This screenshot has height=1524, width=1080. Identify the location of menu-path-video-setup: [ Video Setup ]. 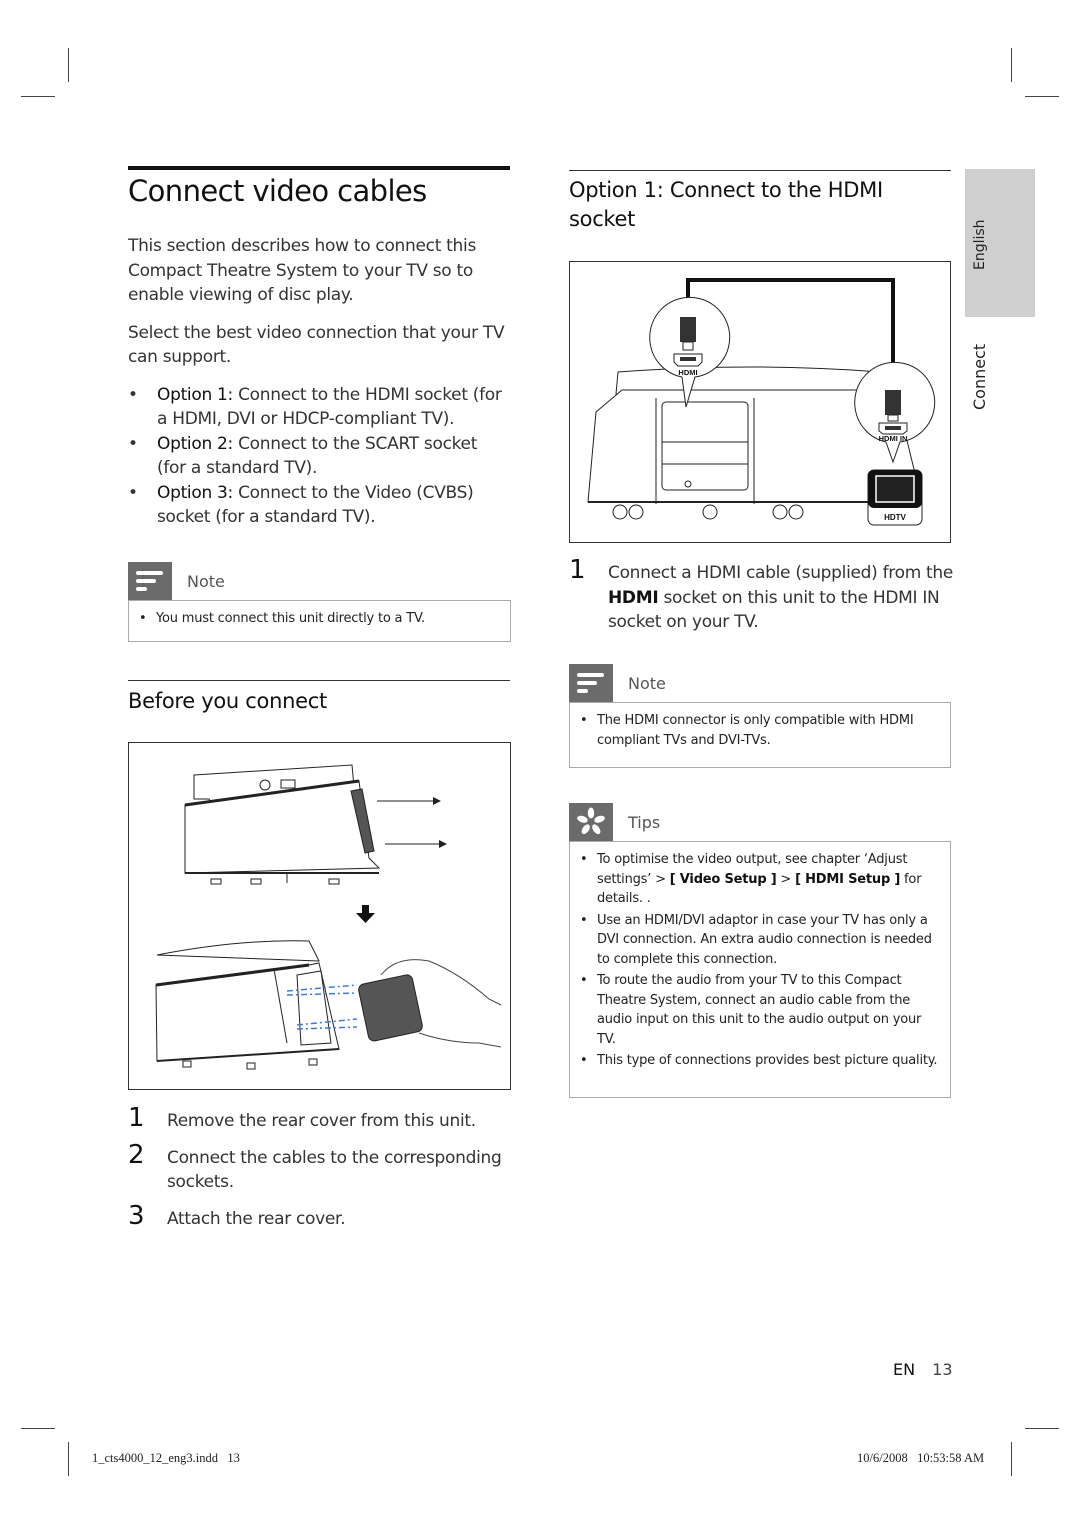
(723, 879).